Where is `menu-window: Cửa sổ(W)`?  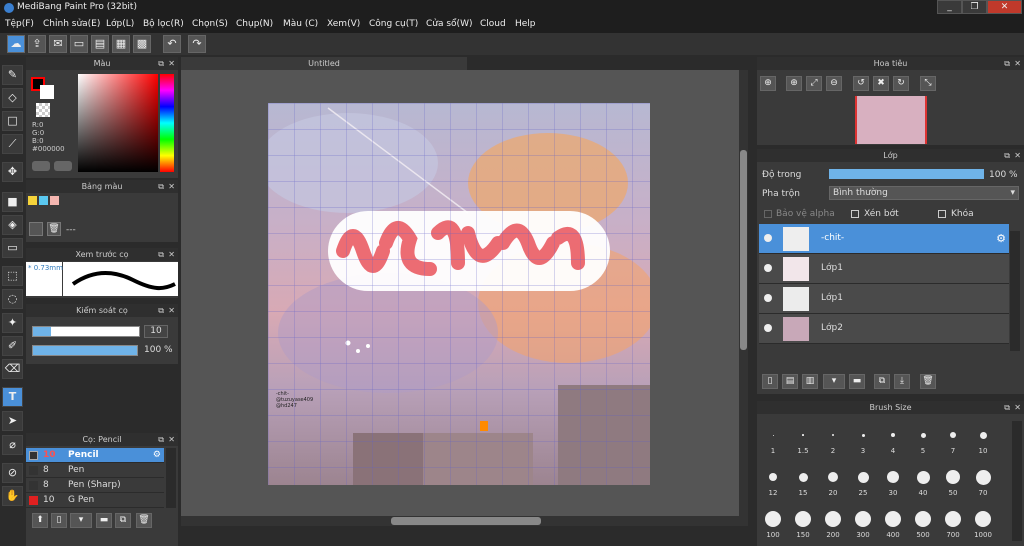
menu-window: Cửa sổ(W) is located at coordinates (449, 24).